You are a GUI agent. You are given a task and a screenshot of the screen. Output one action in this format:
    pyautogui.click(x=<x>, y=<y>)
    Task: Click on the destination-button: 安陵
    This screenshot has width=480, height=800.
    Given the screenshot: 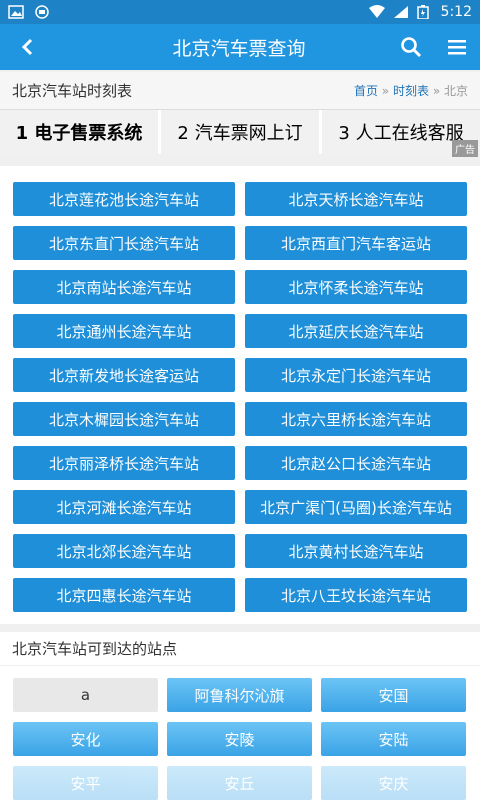 What is the action you would take?
    pyautogui.click(x=239, y=739)
    